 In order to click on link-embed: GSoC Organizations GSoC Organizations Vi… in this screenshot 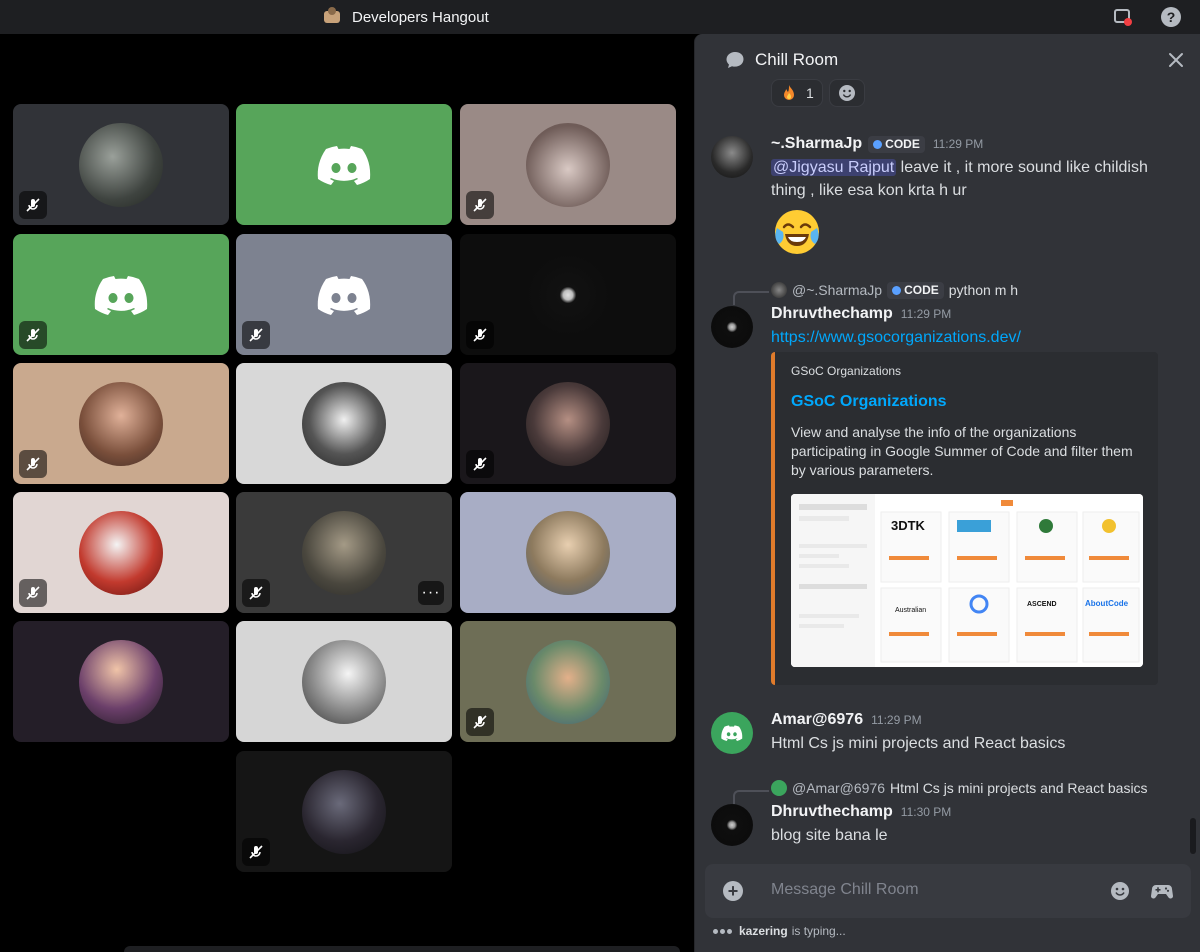, I will do `click(964, 518)`.